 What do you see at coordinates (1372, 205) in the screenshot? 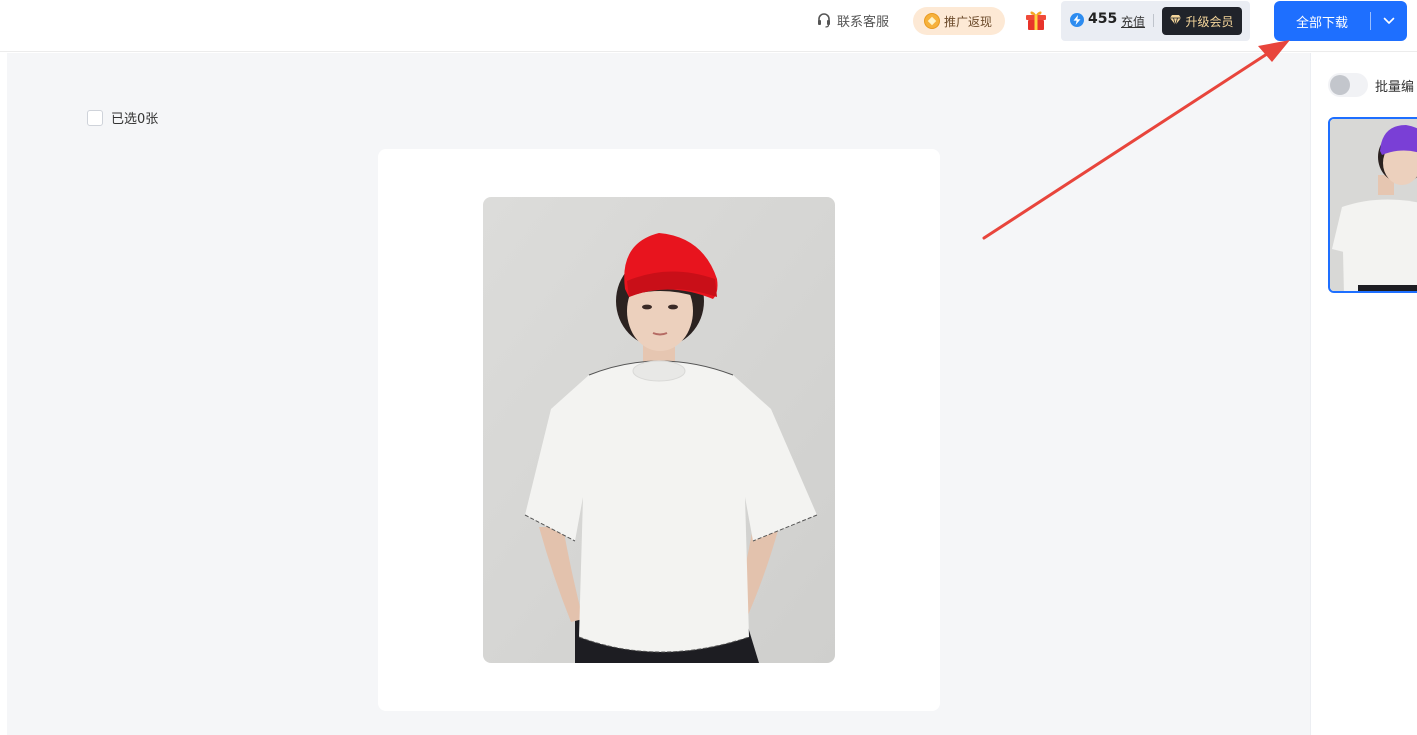
I see `image-thumbnail` at bounding box center [1372, 205].